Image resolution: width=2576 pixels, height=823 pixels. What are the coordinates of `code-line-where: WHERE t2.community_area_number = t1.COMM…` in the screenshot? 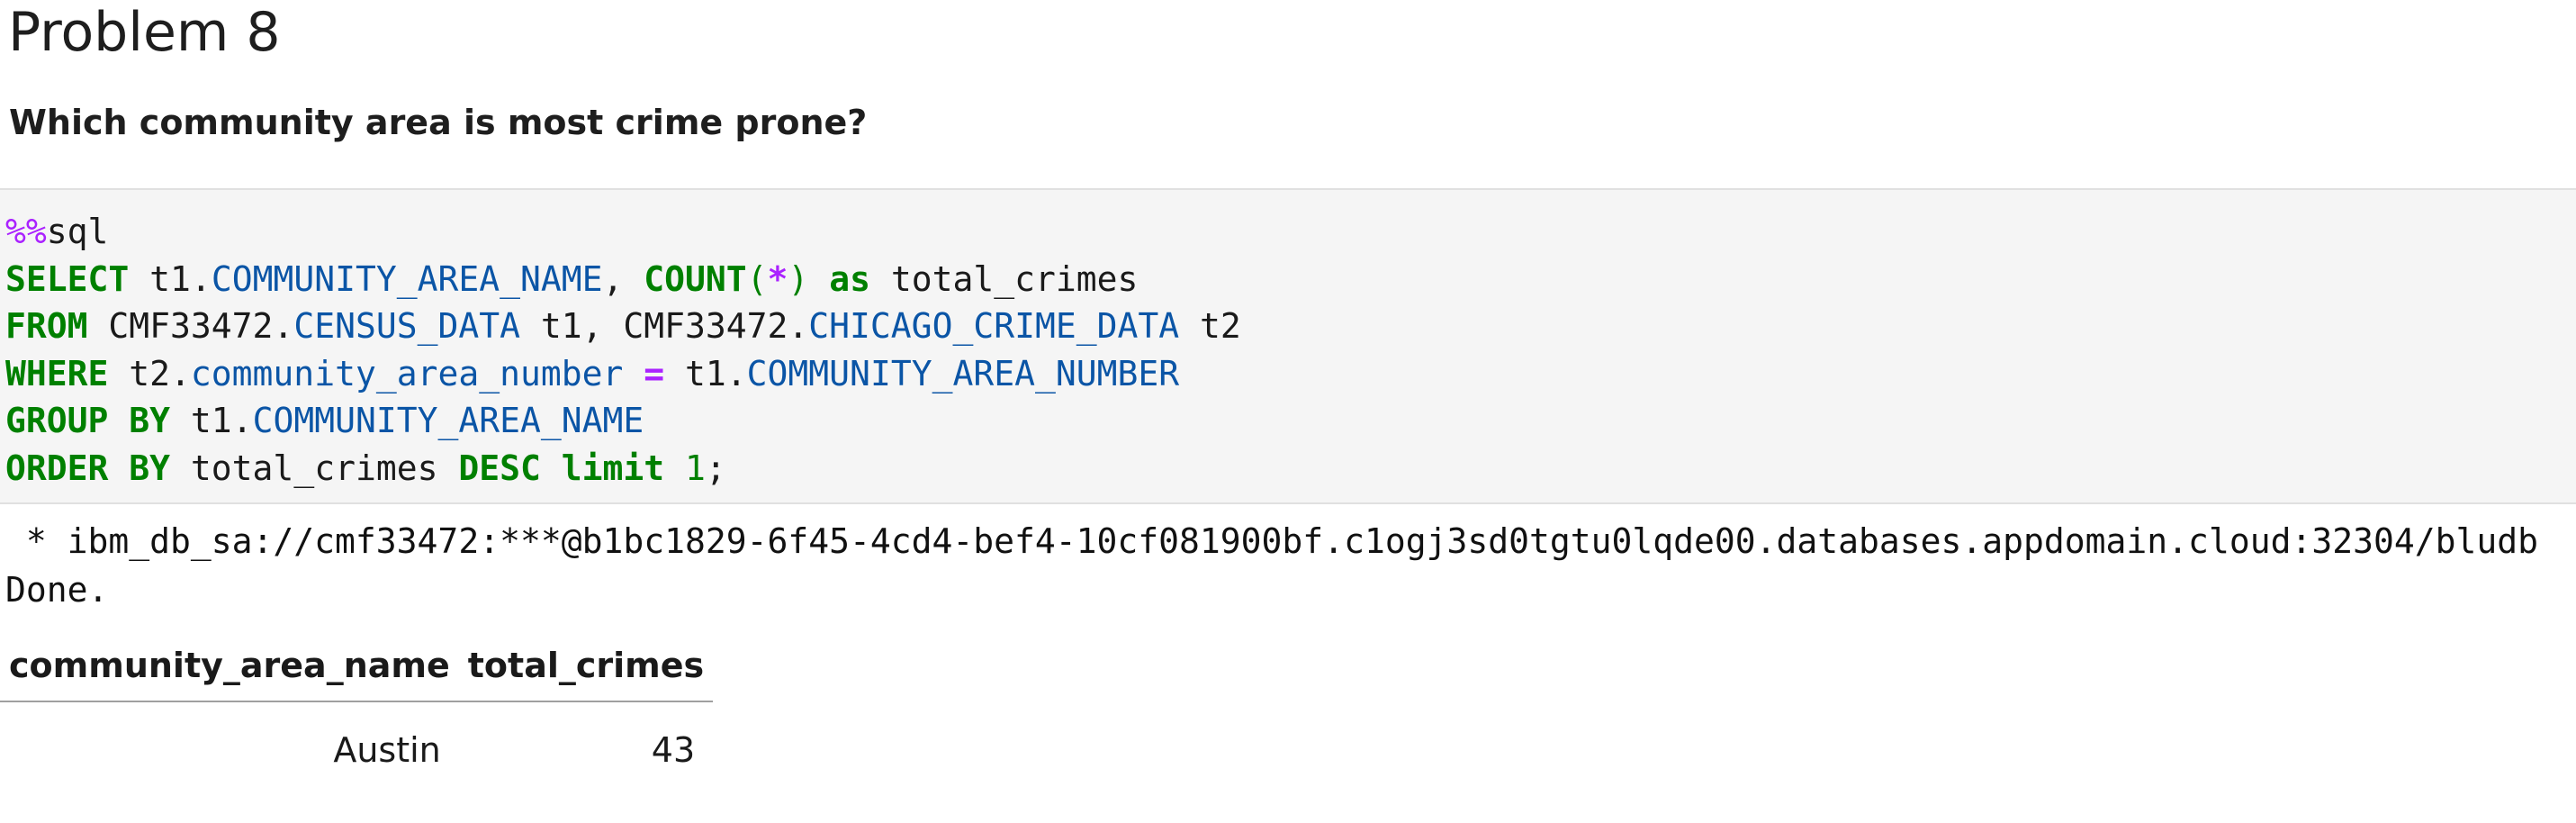 It's located at (592, 373).